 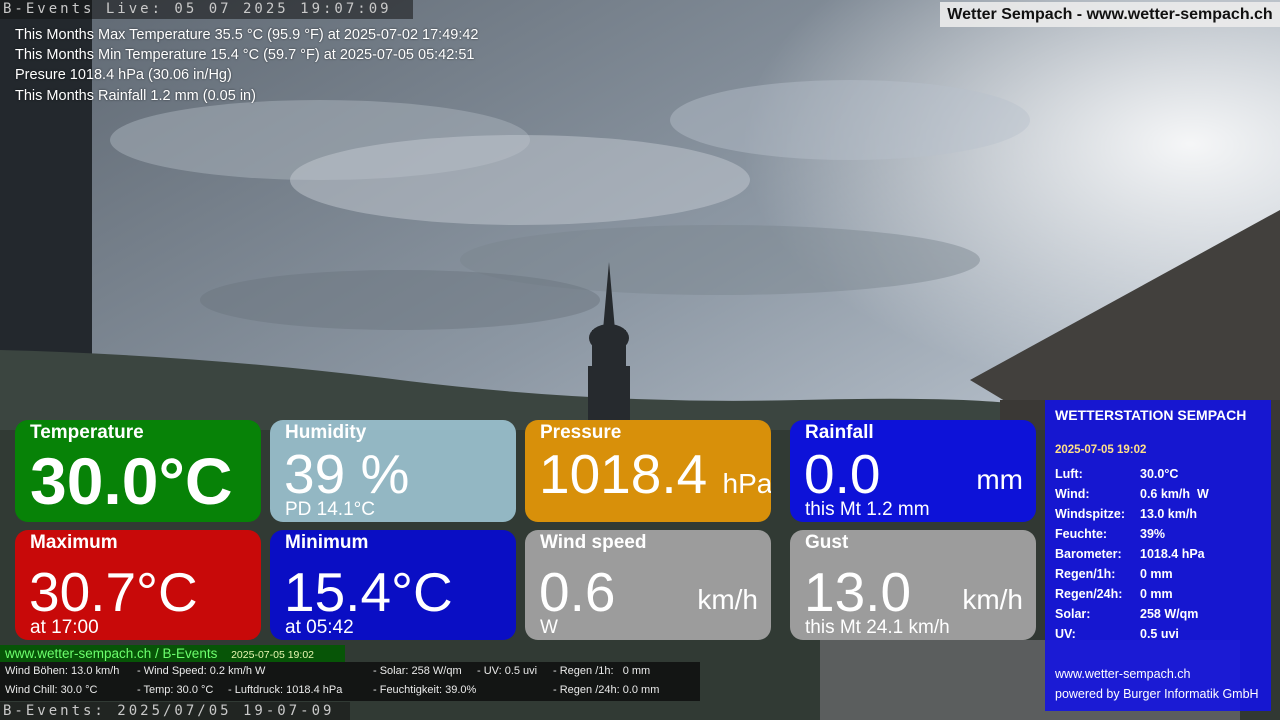 I want to click on reading-row: Luft: 30.0°C, so click(x=1132, y=477).